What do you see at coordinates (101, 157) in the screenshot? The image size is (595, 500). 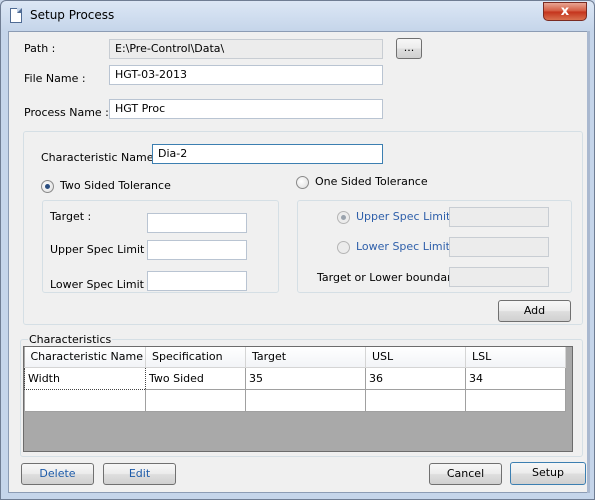 I see `characteristic-name-label: Characteristic Name :` at bounding box center [101, 157].